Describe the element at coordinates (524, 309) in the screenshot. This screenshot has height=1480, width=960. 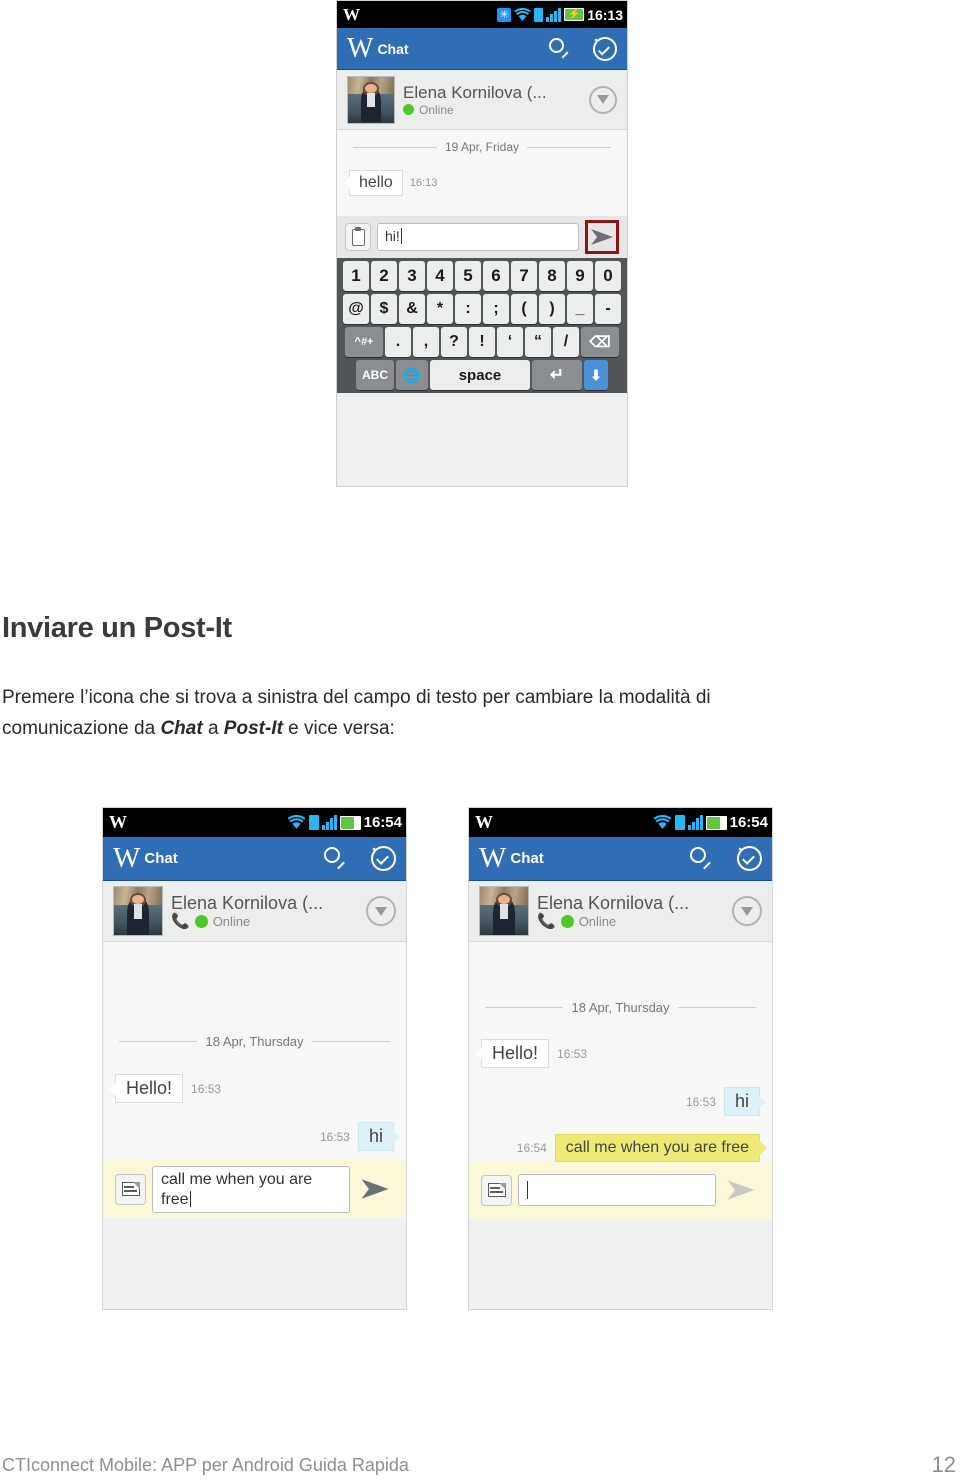
I see `key-paren-open: (` at that location.